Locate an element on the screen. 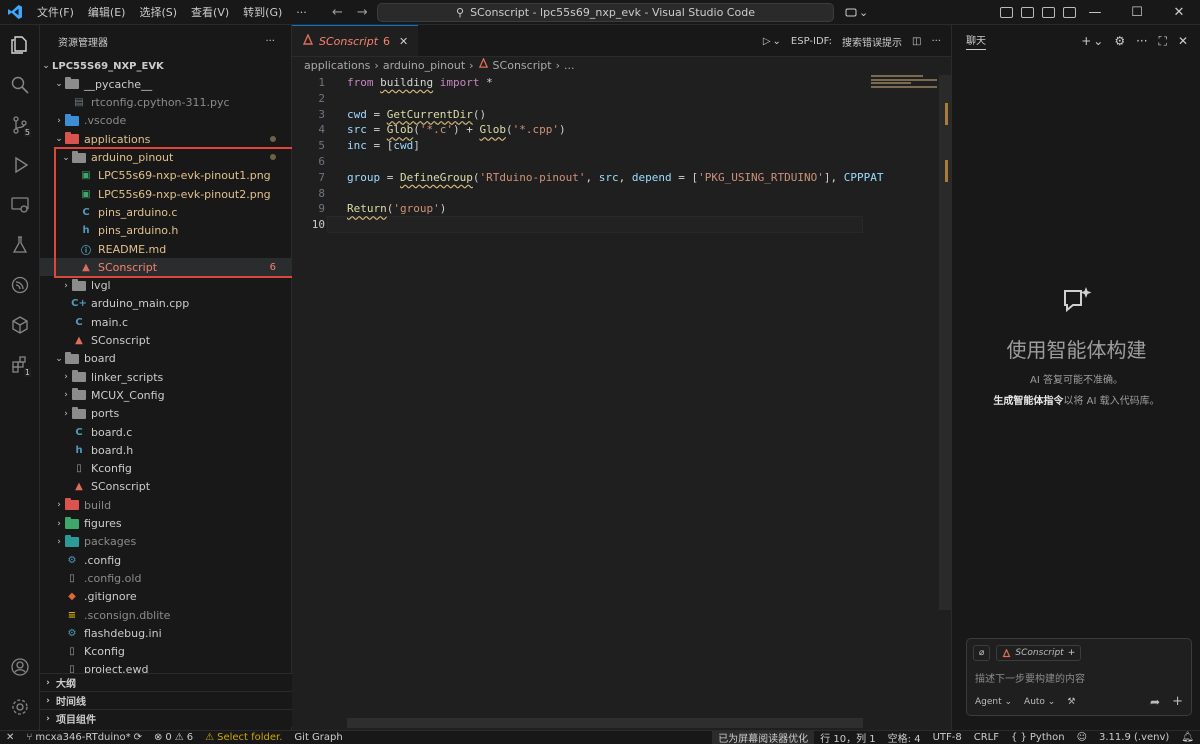  python-interpreter: 3.11.9 (.venv) is located at coordinates (1134, 737).